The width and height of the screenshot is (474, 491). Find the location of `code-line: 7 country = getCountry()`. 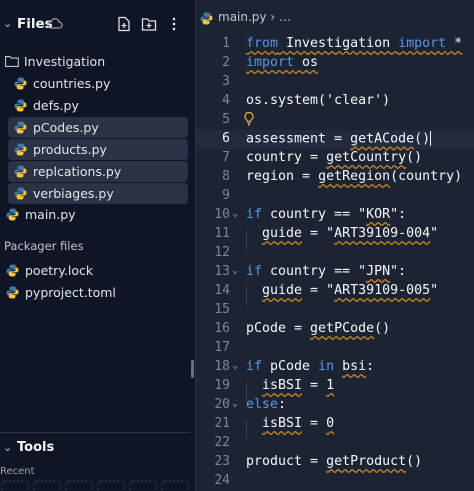

code-line: 7 country = getCountry() is located at coordinates (335, 158).